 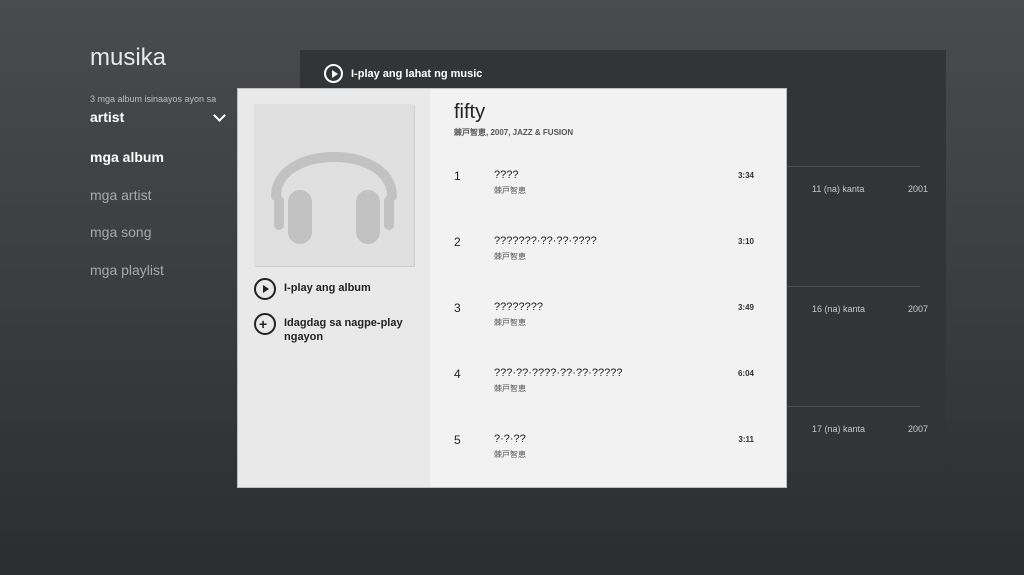 I want to click on track-title: ????, so click(x=506, y=175).